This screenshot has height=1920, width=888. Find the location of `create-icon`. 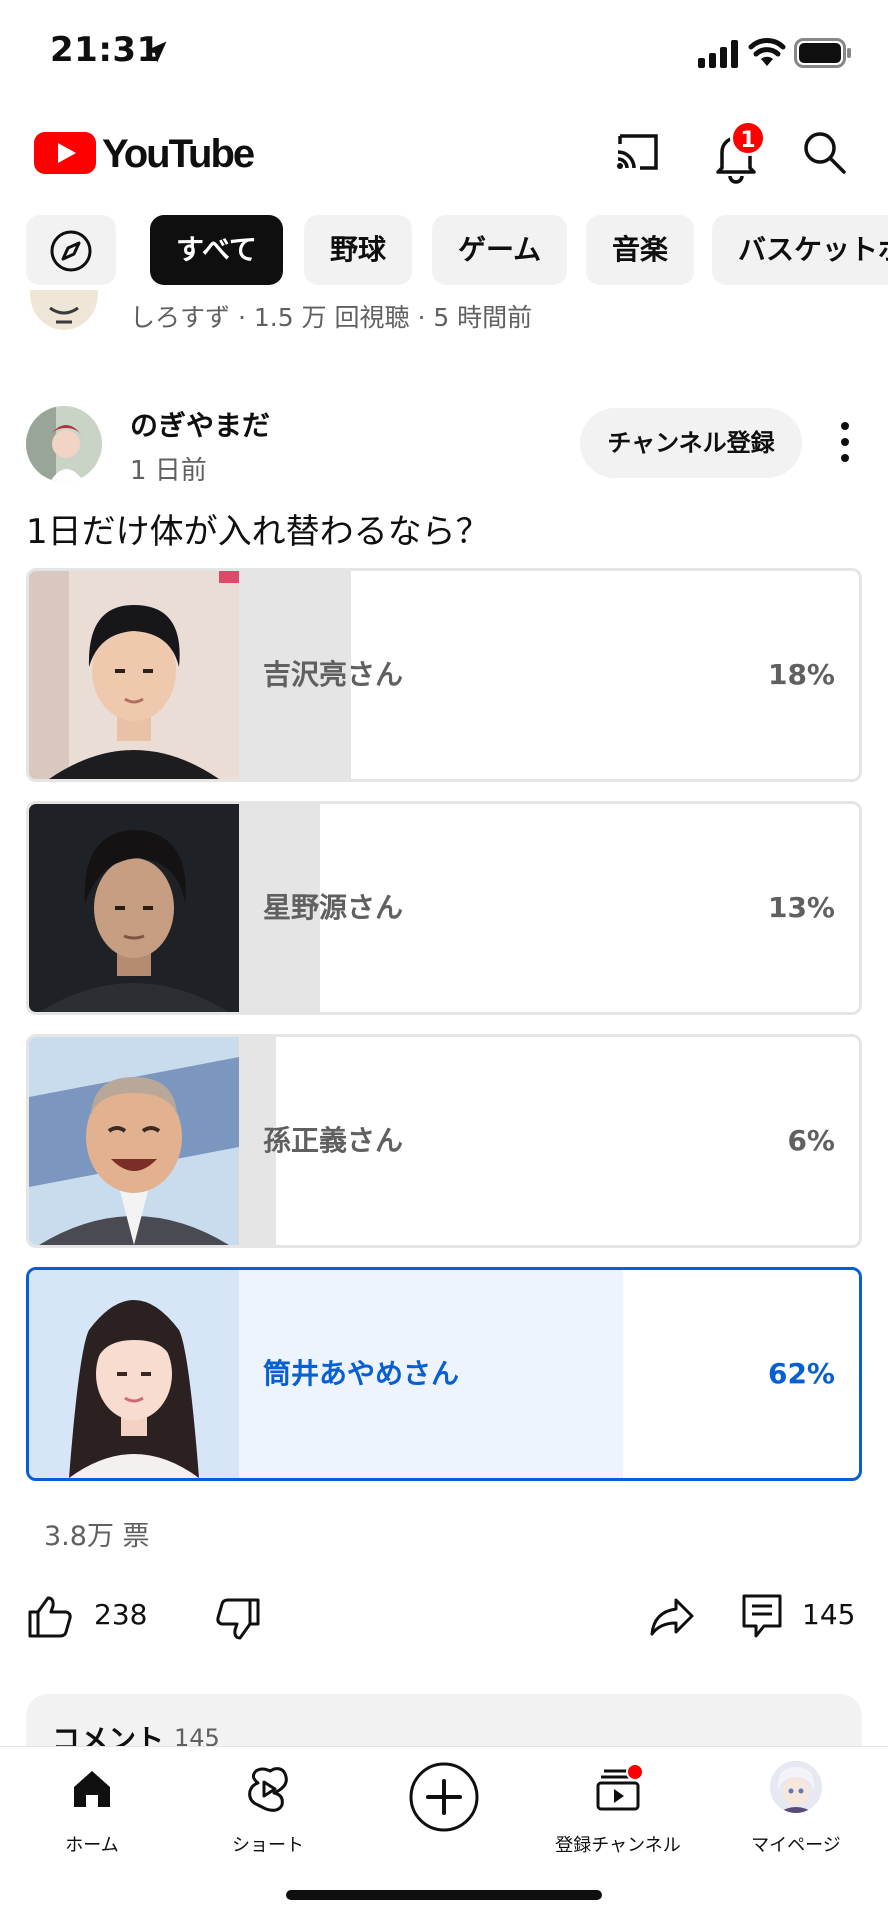

create-icon is located at coordinates (444, 1797).